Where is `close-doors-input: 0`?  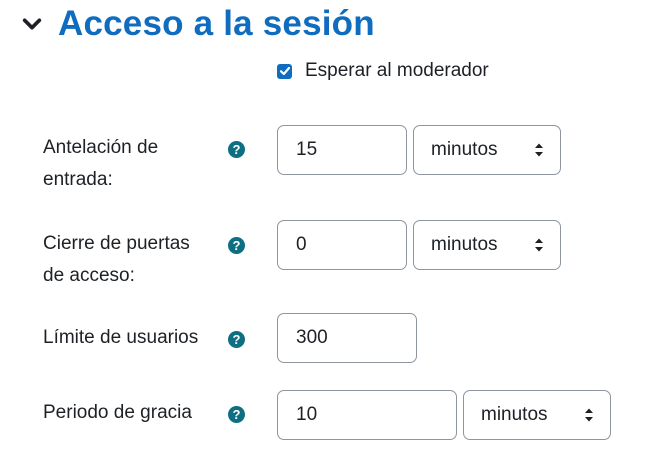 close-doors-input: 0 is located at coordinates (342, 245).